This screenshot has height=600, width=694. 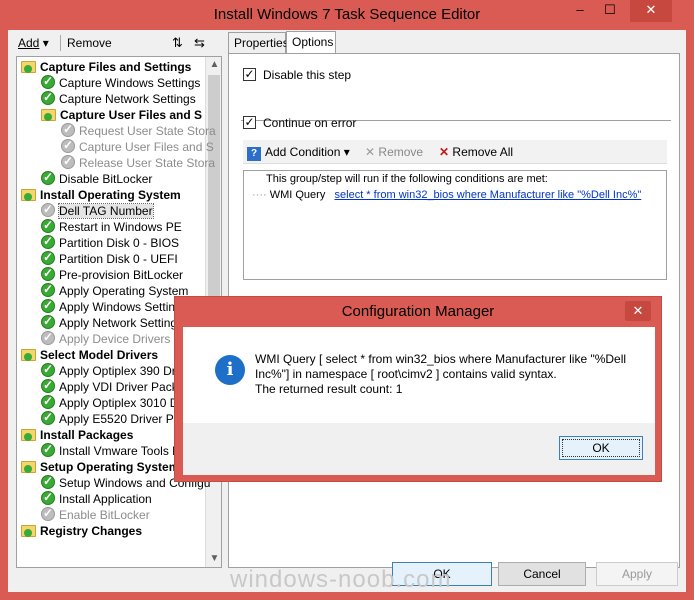 What do you see at coordinates (258, 43) in the screenshot?
I see `tab-properties: Properties` at bounding box center [258, 43].